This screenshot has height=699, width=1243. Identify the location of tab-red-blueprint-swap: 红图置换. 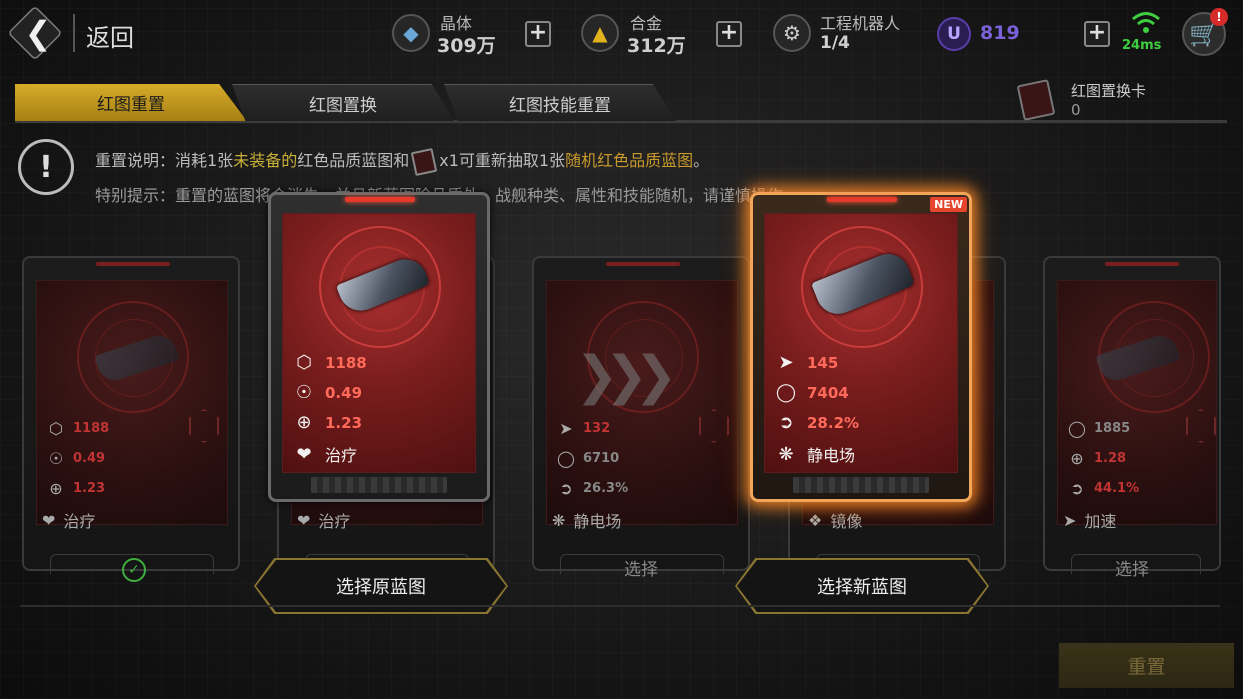
(343, 102).